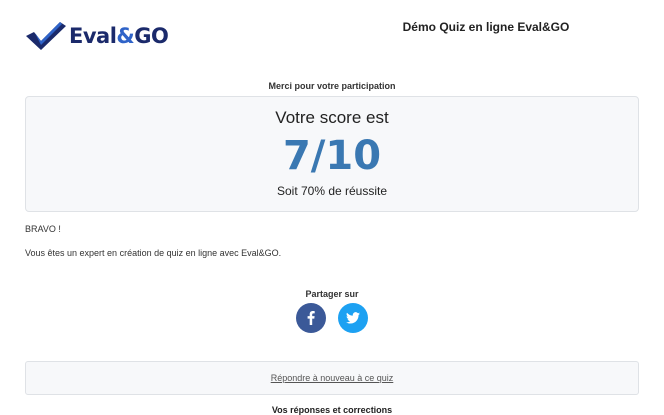 This screenshot has height=415, width=664. Describe the element at coordinates (332, 410) in the screenshot. I see `answers-title: Vos réponses et corrections` at that location.